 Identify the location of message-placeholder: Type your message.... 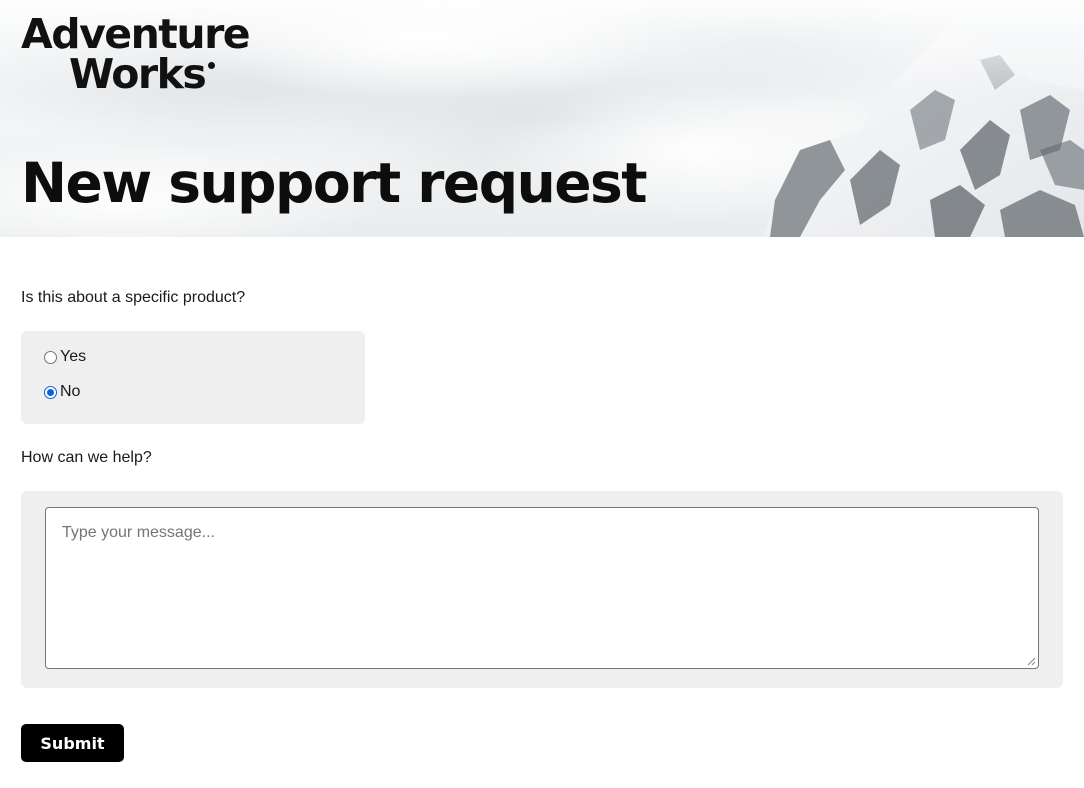
(138, 532).